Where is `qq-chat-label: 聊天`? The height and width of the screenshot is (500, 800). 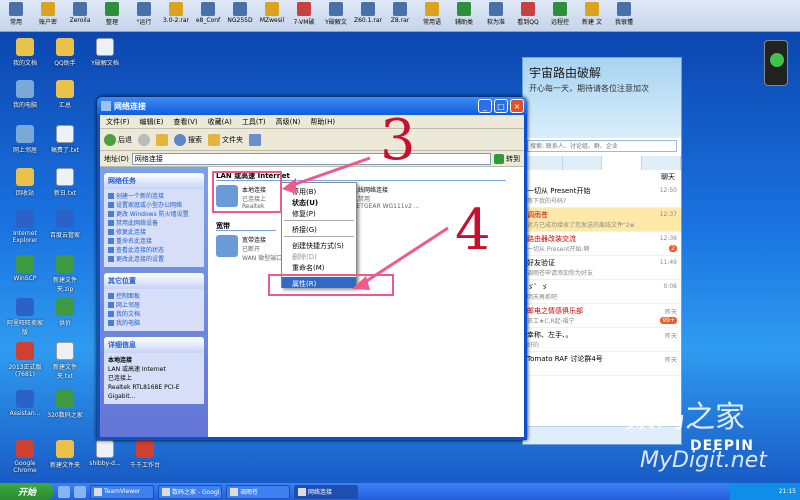 qq-chat-label: 聊天 is located at coordinates (602, 177).